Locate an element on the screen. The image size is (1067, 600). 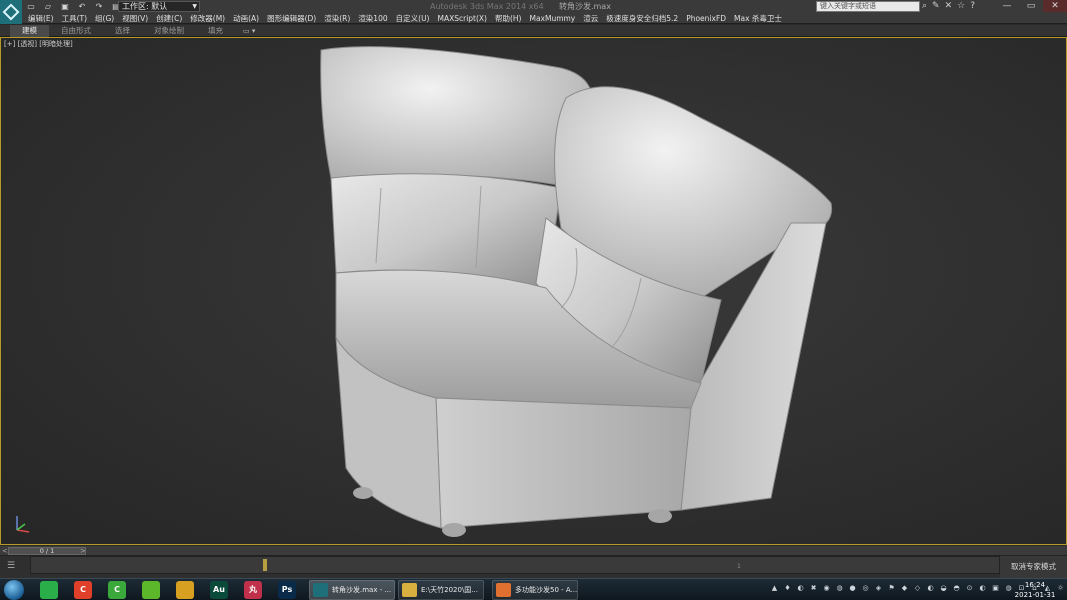
menu-item: 动画(A) is located at coordinates (246, 18).